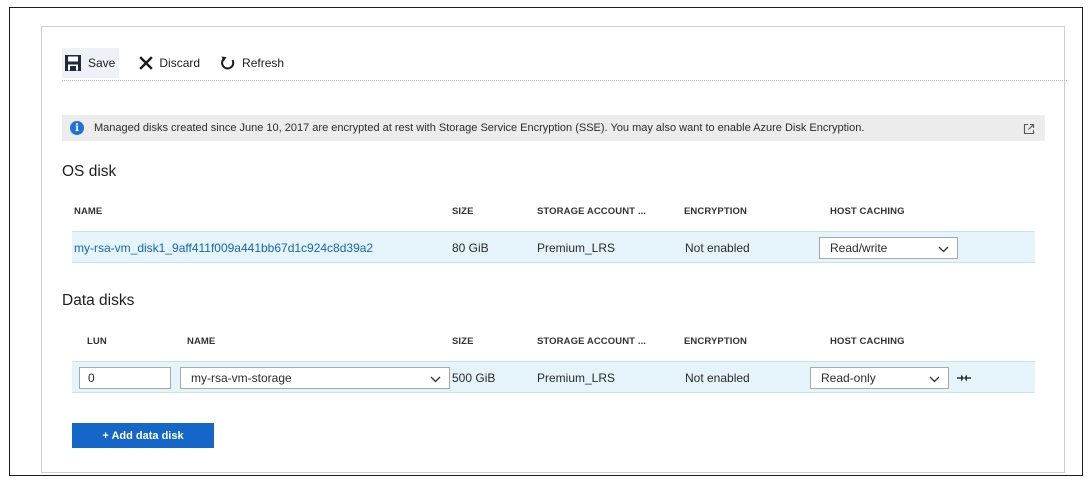 The image size is (1091, 482). I want to click on discard-icon, so click(146, 62).